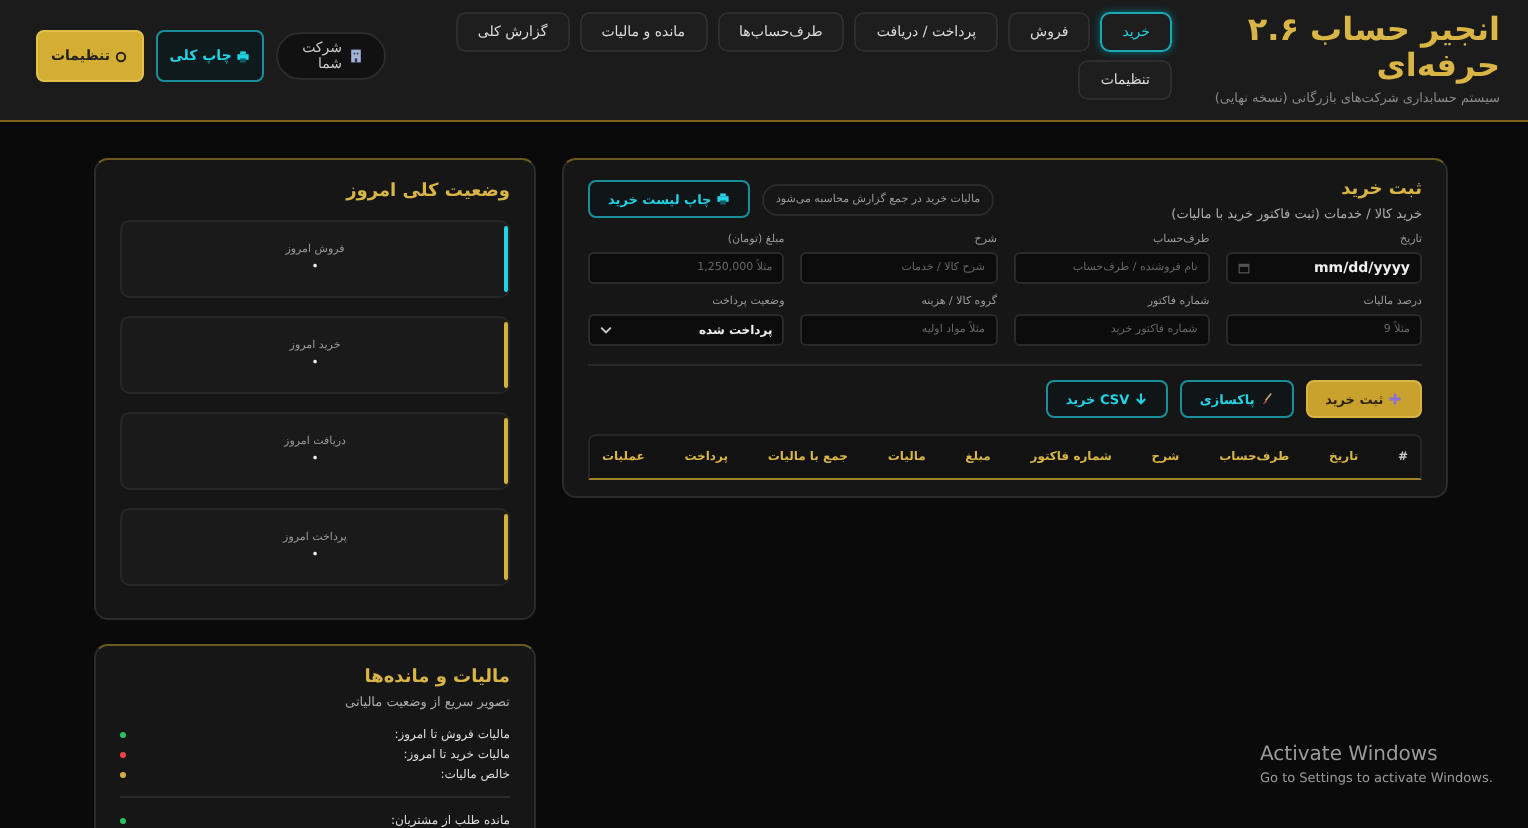 This screenshot has height=828, width=1528. What do you see at coordinates (606, 330) in the screenshot?
I see `chevron-icon` at bounding box center [606, 330].